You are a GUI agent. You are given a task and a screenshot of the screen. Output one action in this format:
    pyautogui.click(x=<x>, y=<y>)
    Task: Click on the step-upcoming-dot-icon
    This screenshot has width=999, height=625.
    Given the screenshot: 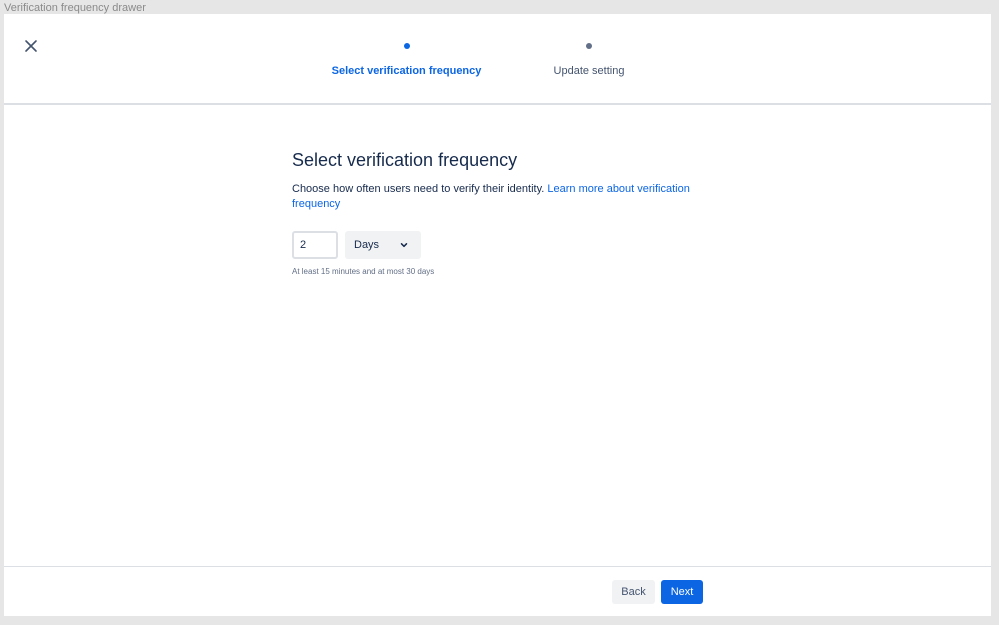 What is the action you would take?
    pyautogui.click(x=589, y=46)
    